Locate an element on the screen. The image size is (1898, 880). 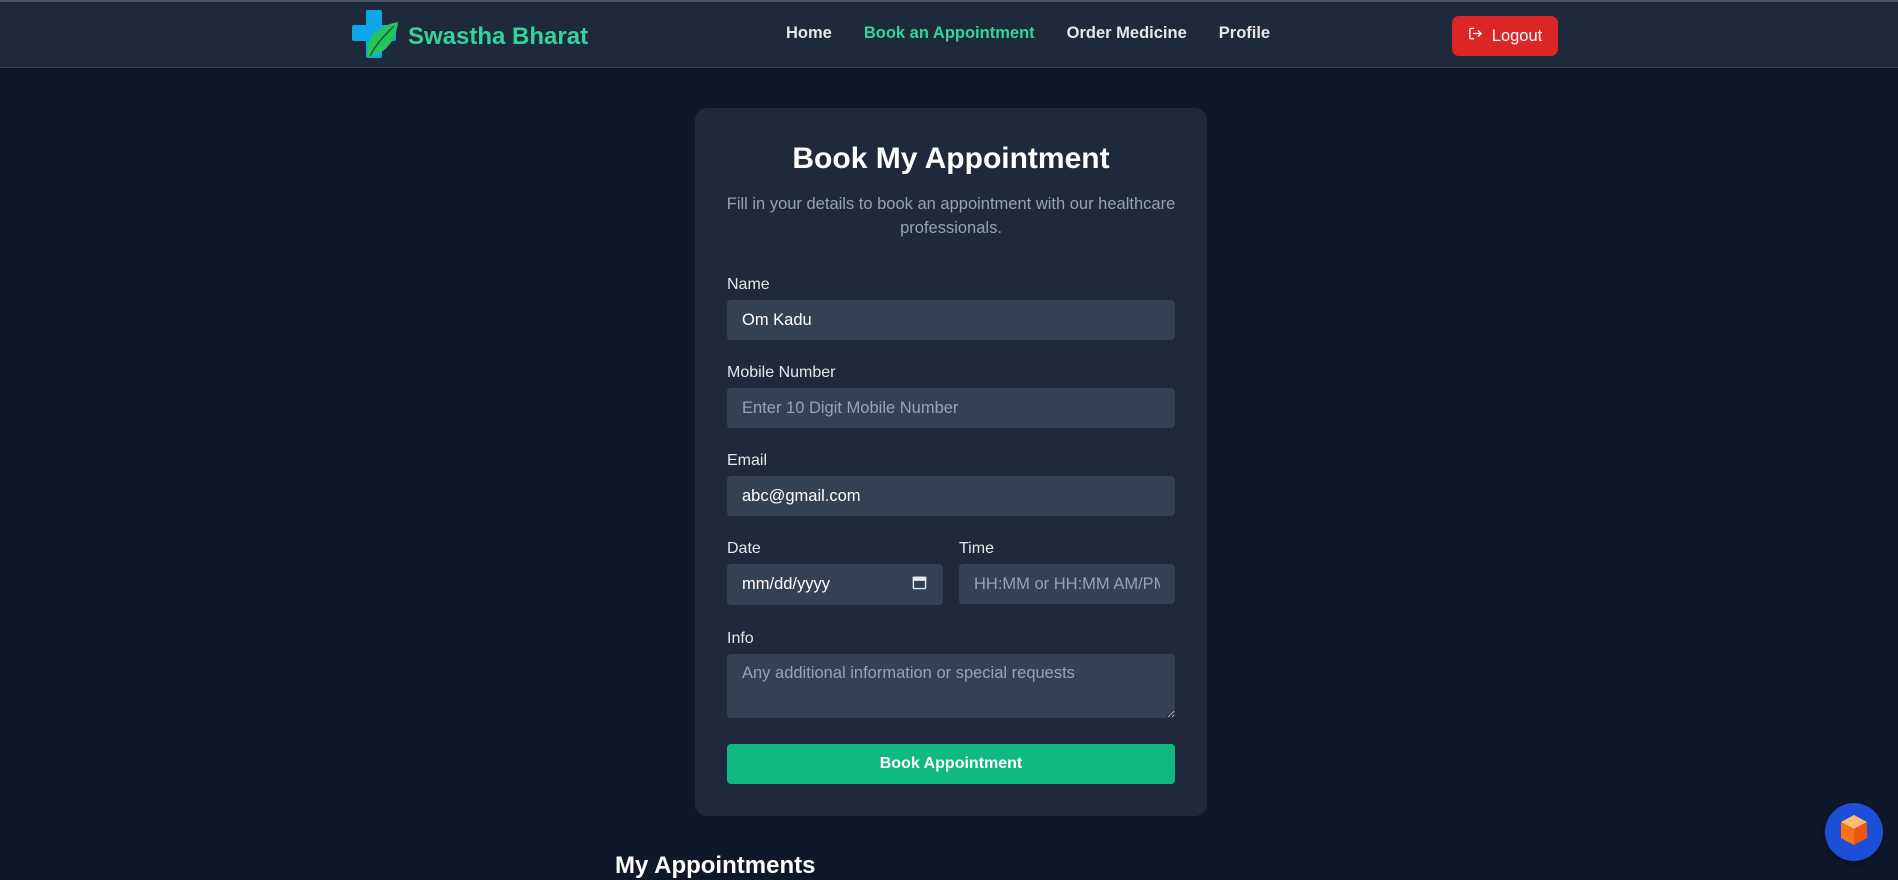
date-input: mm/dd/yyyy is located at coordinates (835, 584).